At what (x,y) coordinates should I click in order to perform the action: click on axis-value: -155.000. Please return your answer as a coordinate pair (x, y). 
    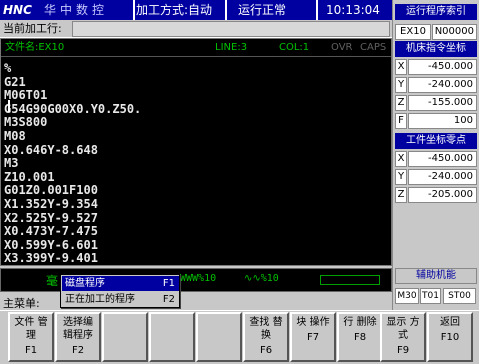
    Looking at the image, I should click on (442, 103).